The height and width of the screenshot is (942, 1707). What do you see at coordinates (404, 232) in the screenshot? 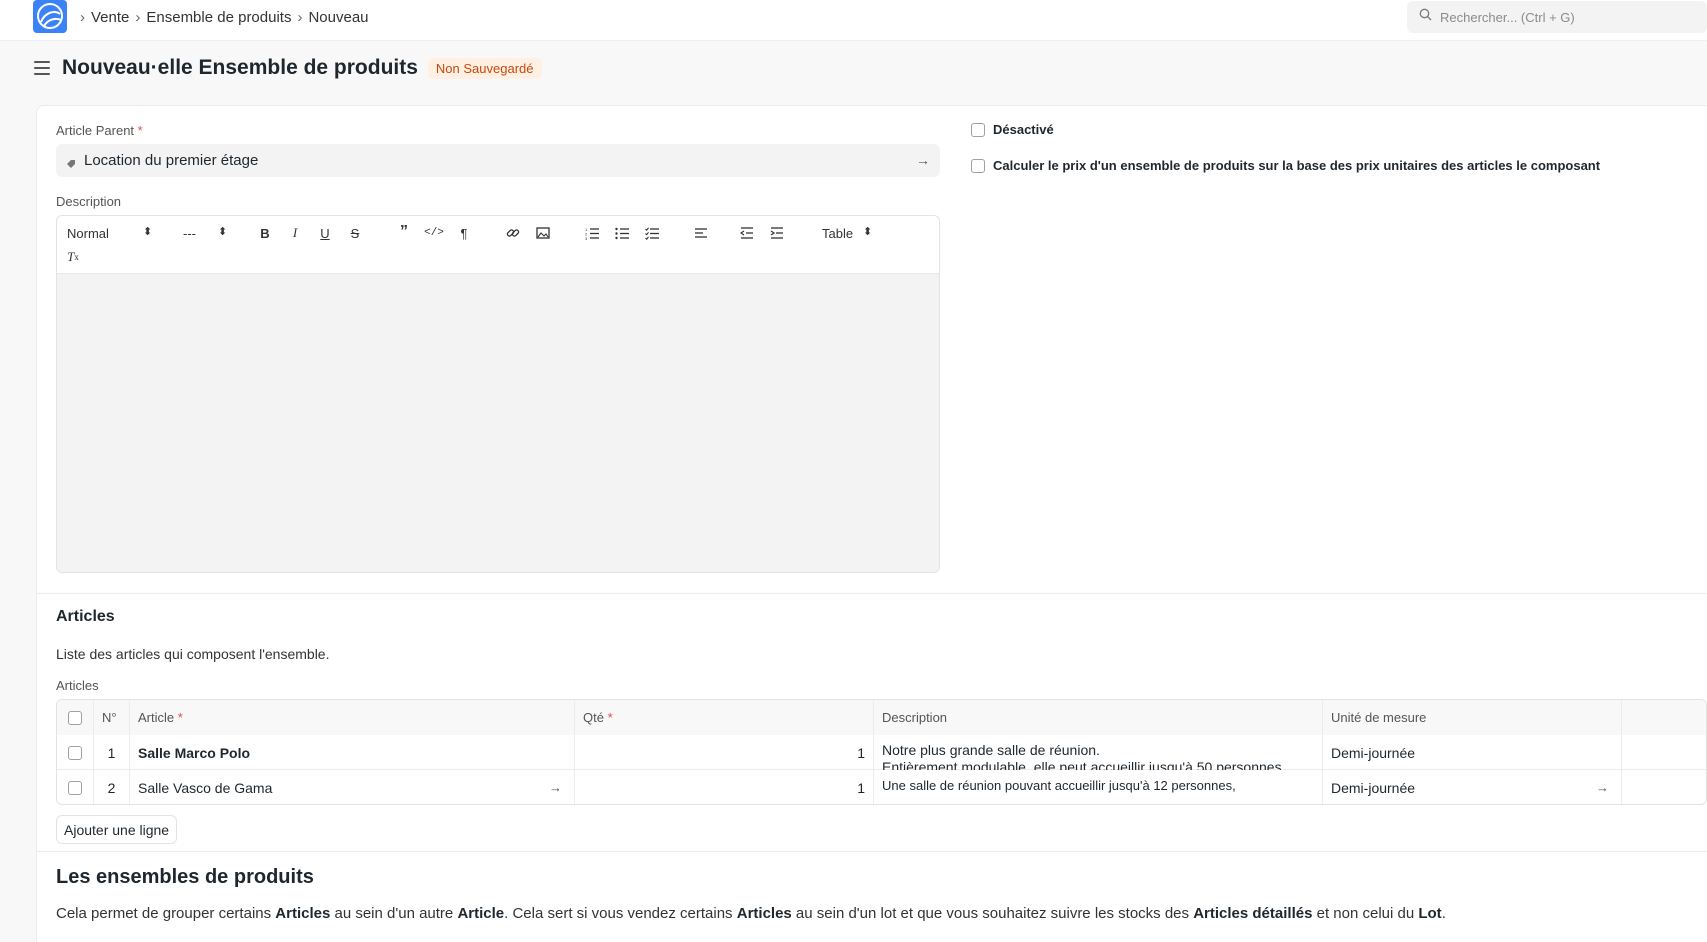
I see `quote-icon: ”` at bounding box center [404, 232].